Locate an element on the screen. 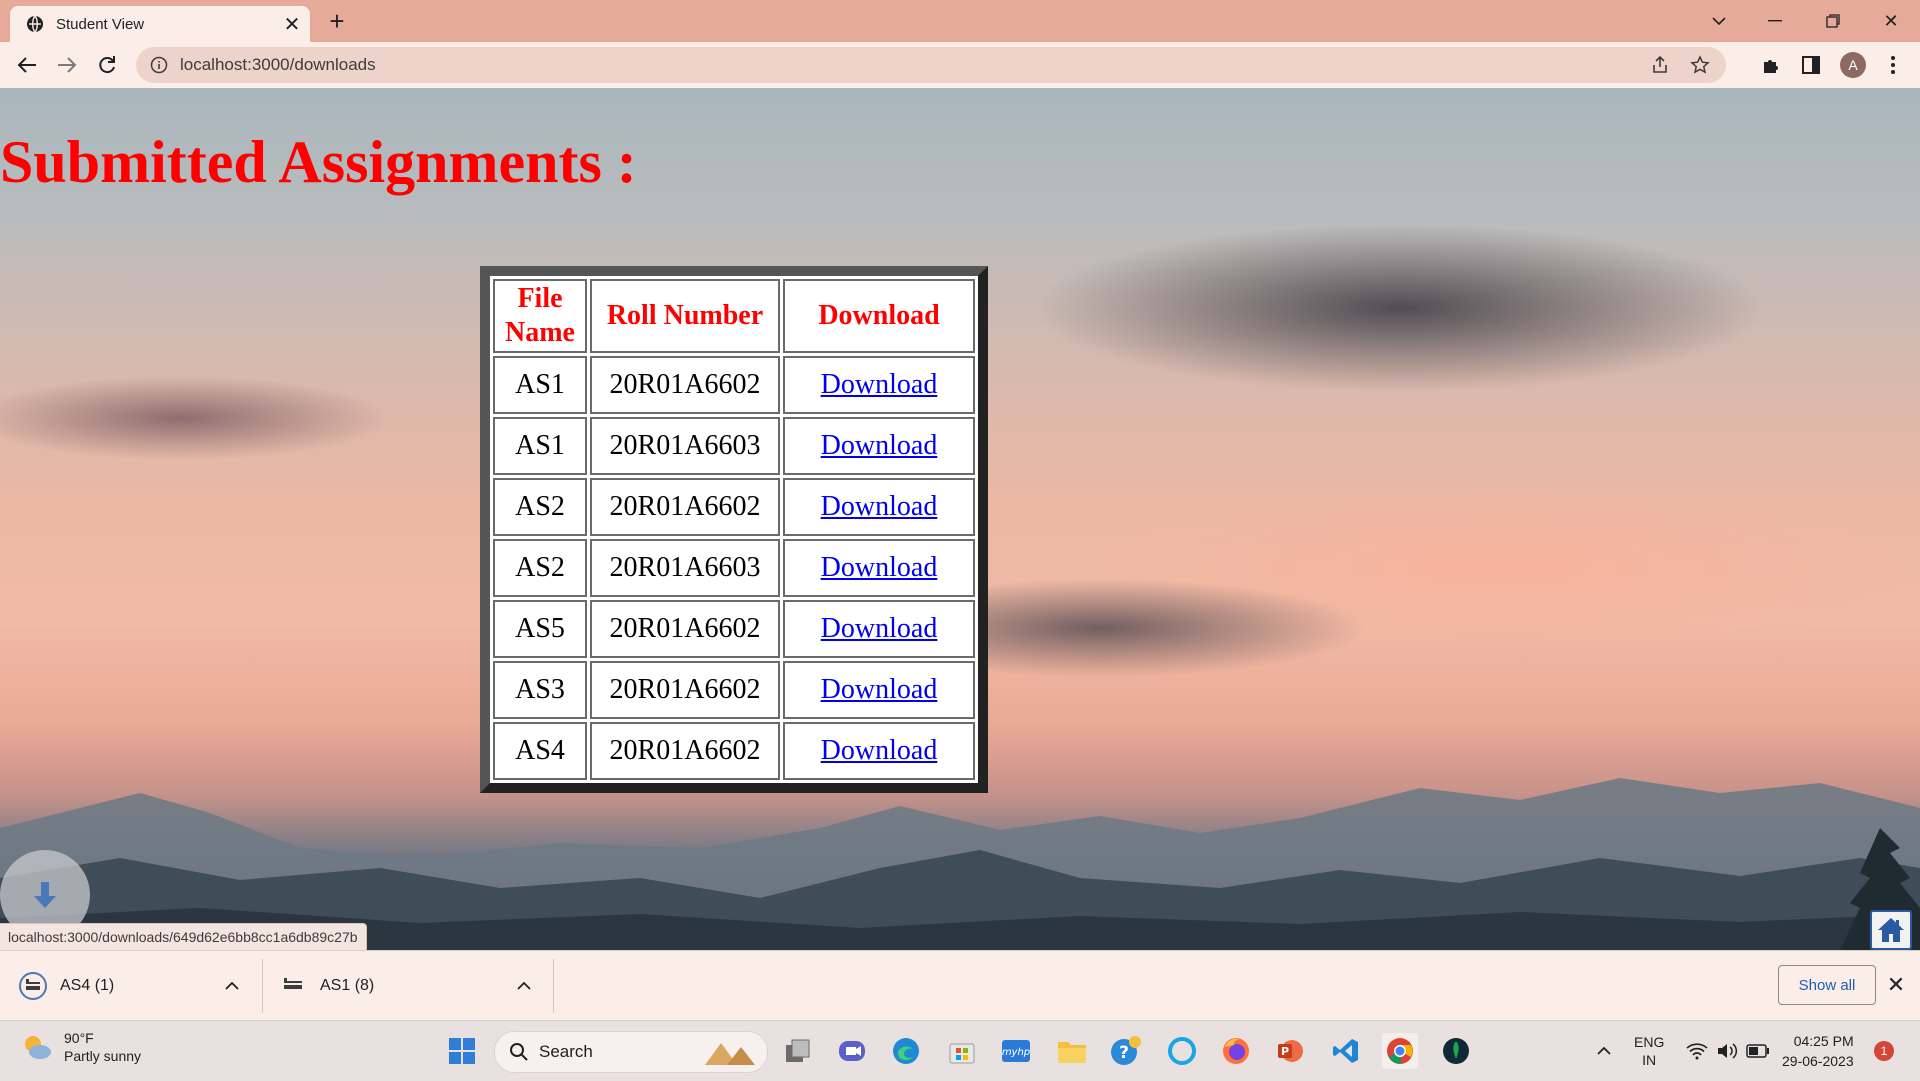  myhp-icon: myhp is located at coordinates (1016, 1051).